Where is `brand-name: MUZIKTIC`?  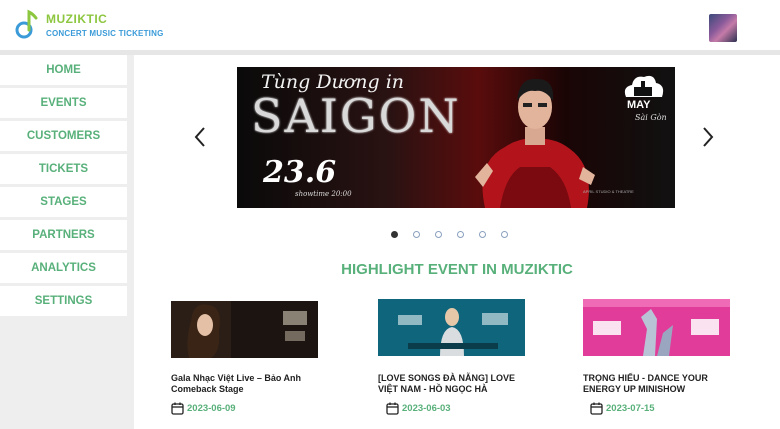 brand-name: MUZIKTIC is located at coordinates (76, 19).